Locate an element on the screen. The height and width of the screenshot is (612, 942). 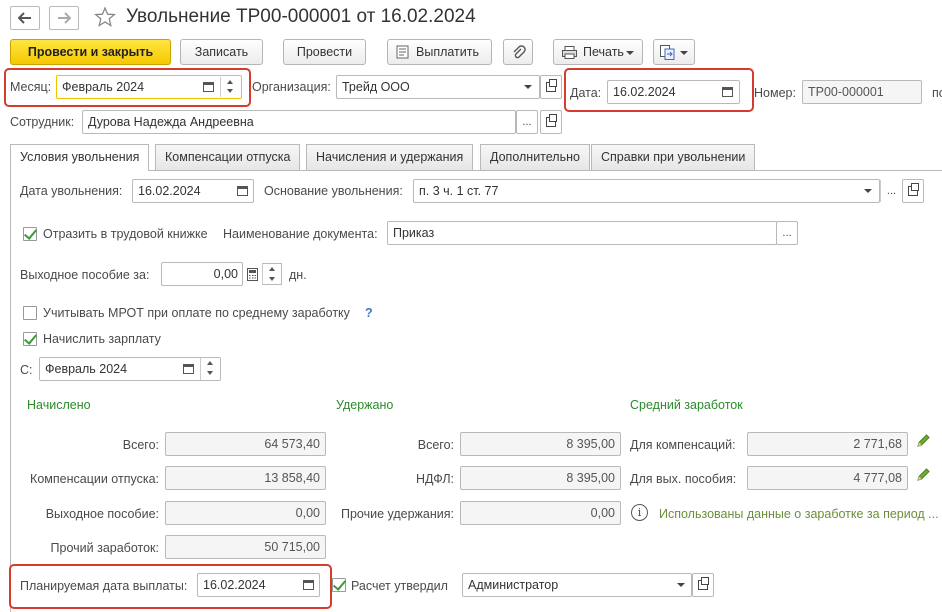
accrued-severance-label: Выходное пособие: is located at coordinates (102, 514).